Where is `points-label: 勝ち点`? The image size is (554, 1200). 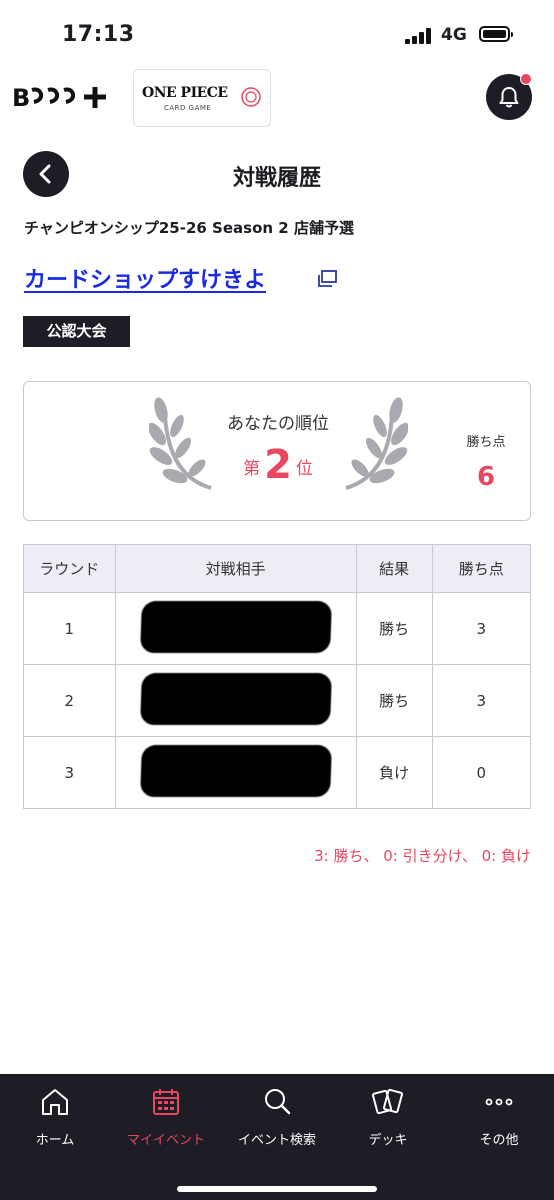
points-label: 勝ち点 is located at coordinates (486, 442).